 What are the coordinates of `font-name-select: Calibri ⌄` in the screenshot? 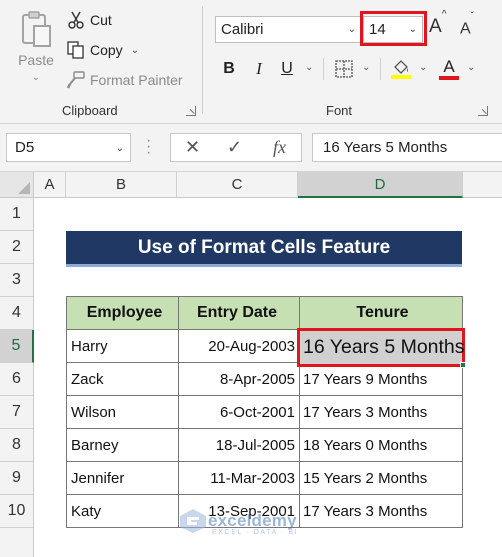 It's located at (288, 29).